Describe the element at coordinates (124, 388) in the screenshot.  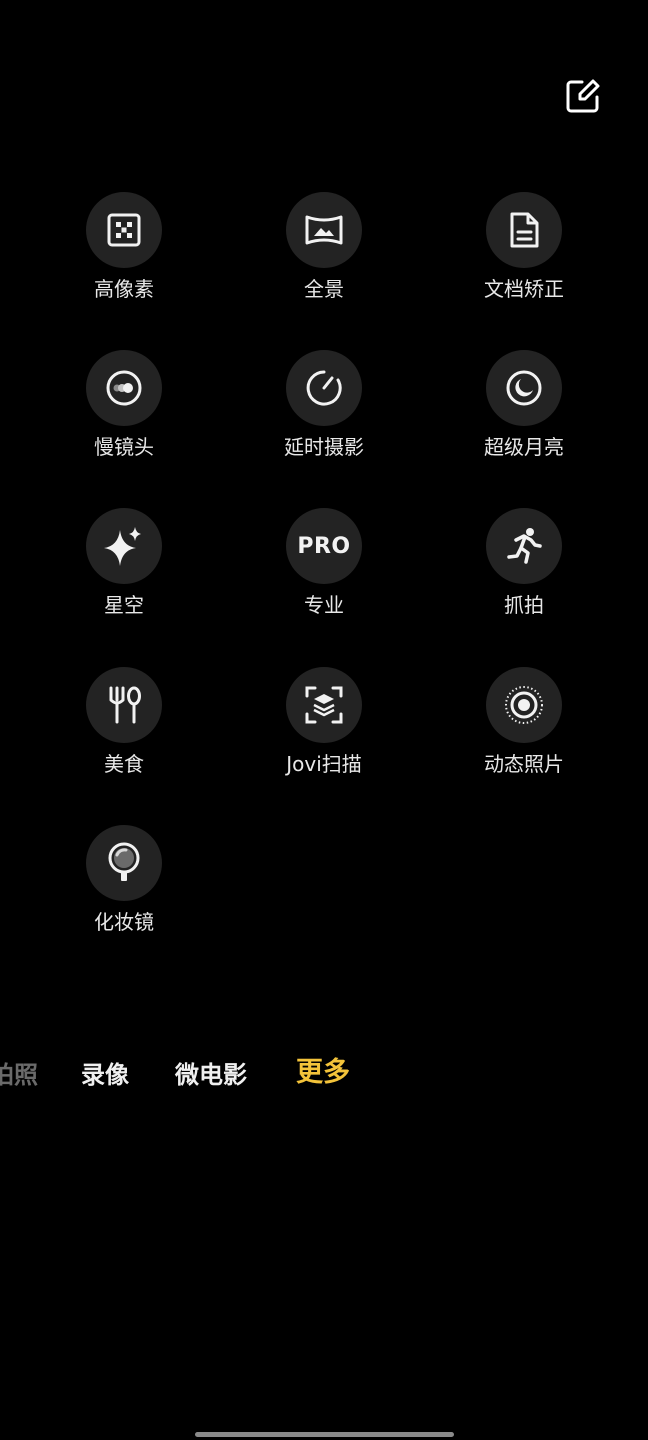
I see `slow-motion-icon` at that location.